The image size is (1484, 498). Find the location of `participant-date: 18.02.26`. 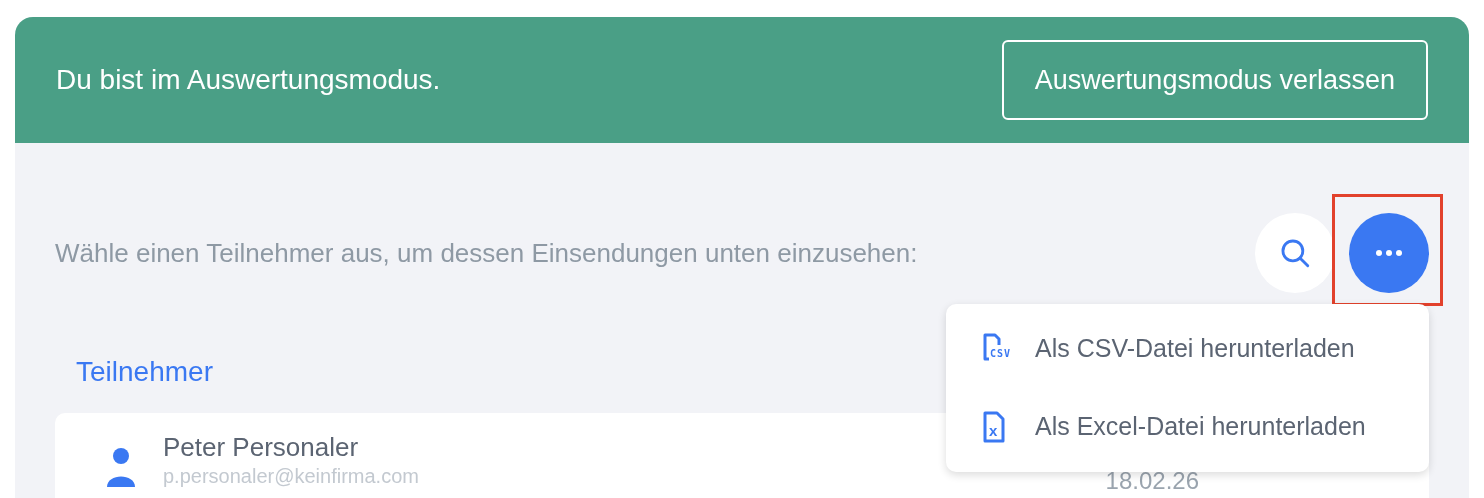

participant-date: 18.02.26 is located at coordinates (1152, 481).